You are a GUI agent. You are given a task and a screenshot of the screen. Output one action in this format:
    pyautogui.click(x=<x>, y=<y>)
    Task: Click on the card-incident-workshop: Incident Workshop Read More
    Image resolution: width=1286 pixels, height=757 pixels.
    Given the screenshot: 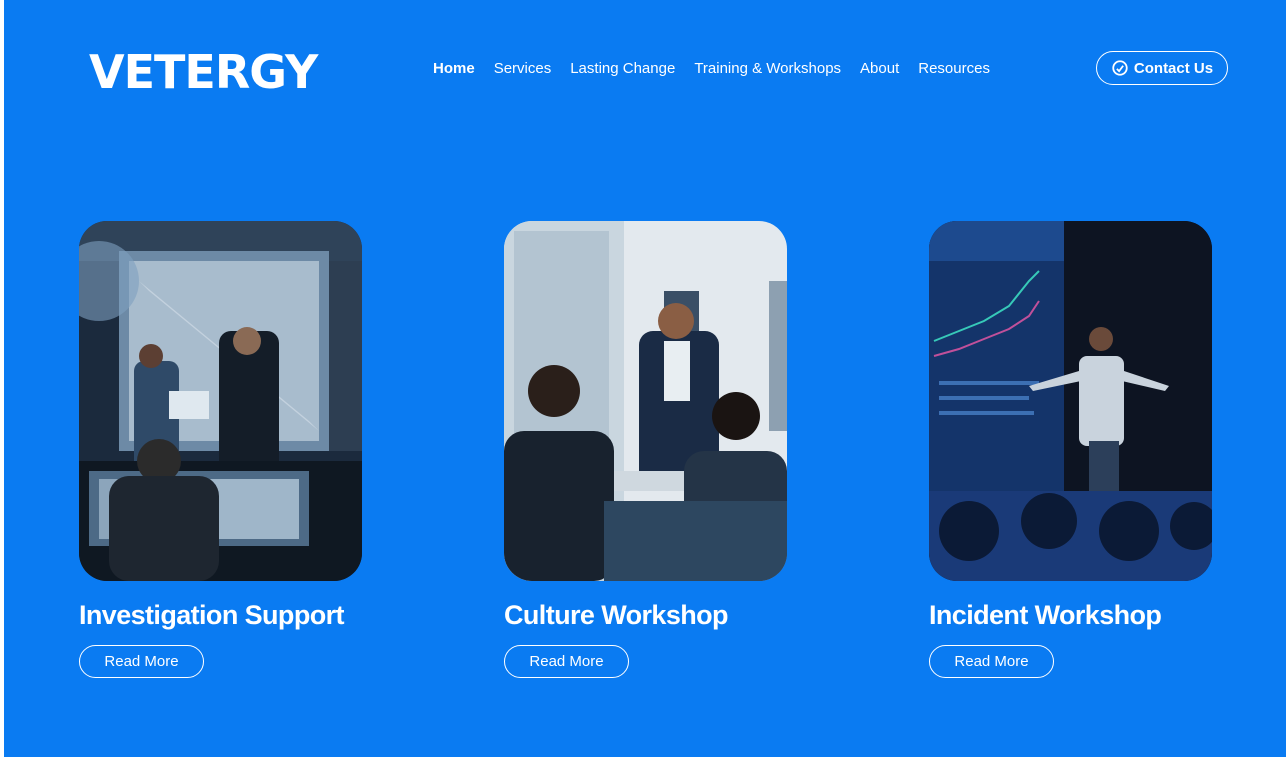 What is the action you would take?
    pyautogui.click(x=1070, y=449)
    